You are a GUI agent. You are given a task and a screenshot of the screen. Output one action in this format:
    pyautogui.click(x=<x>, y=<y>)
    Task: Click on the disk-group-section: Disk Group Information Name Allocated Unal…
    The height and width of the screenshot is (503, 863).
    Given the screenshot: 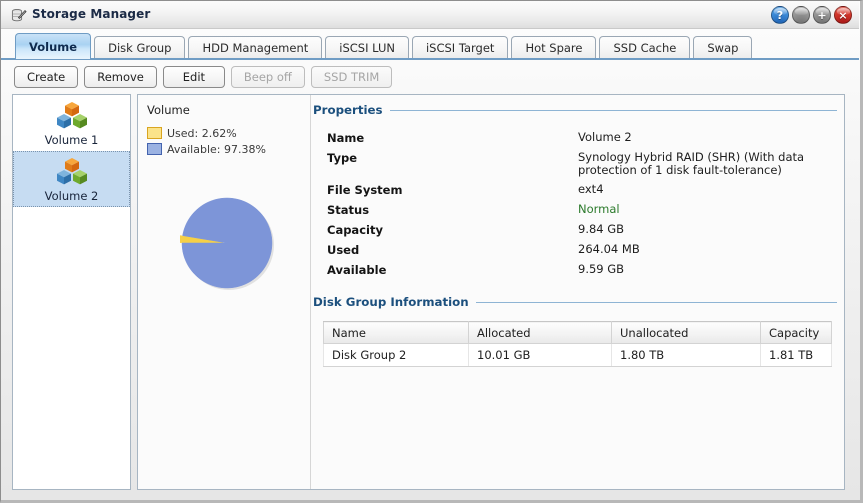 What is the action you would take?
    pyautogui.click(x=575, y=331)
    